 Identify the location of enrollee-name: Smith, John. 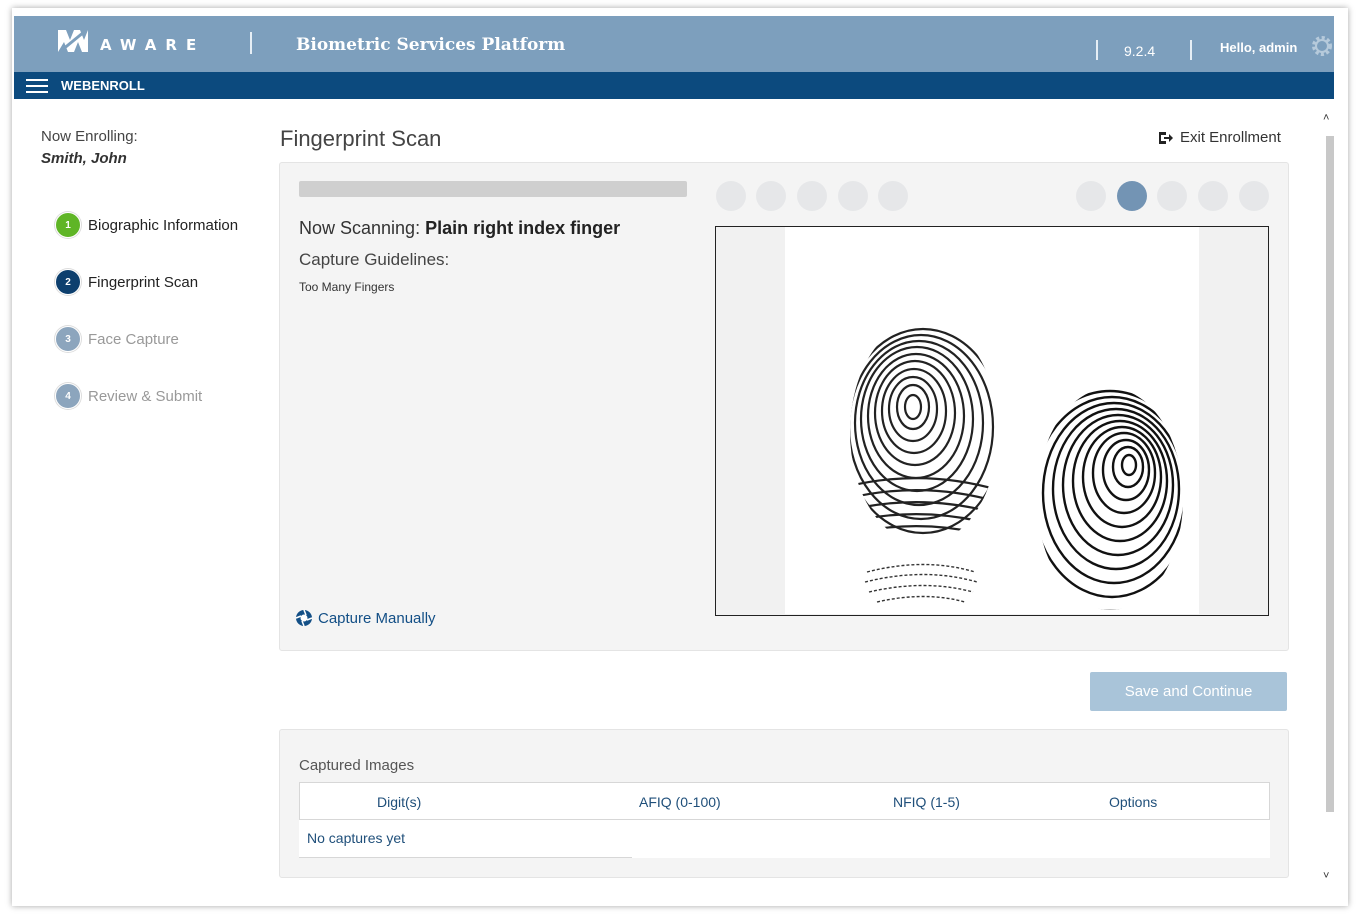
(84, 158).